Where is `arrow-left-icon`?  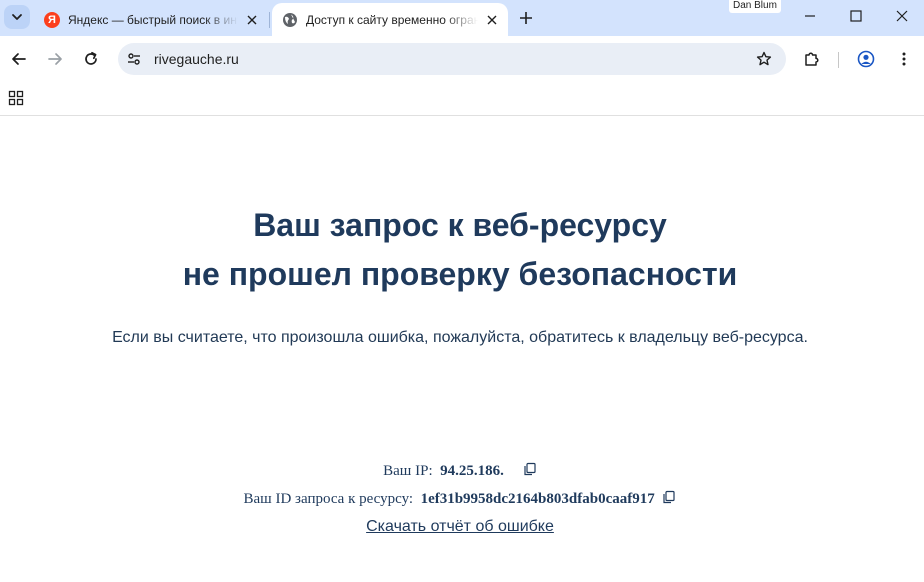
arrow-left-icon is located at coordinates (19, 59).